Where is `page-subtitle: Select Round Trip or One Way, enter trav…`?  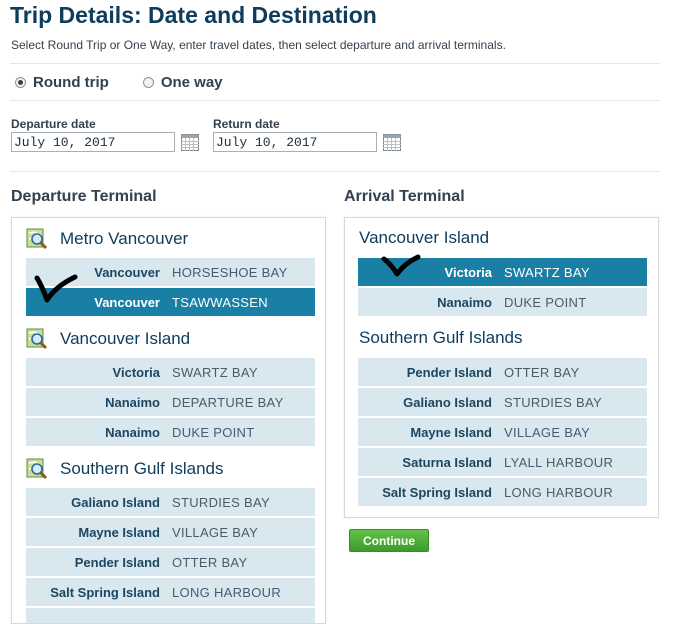
page-subtitle: Select Round Trip or One Way, enter trav… is located at coordinates (258, 45).